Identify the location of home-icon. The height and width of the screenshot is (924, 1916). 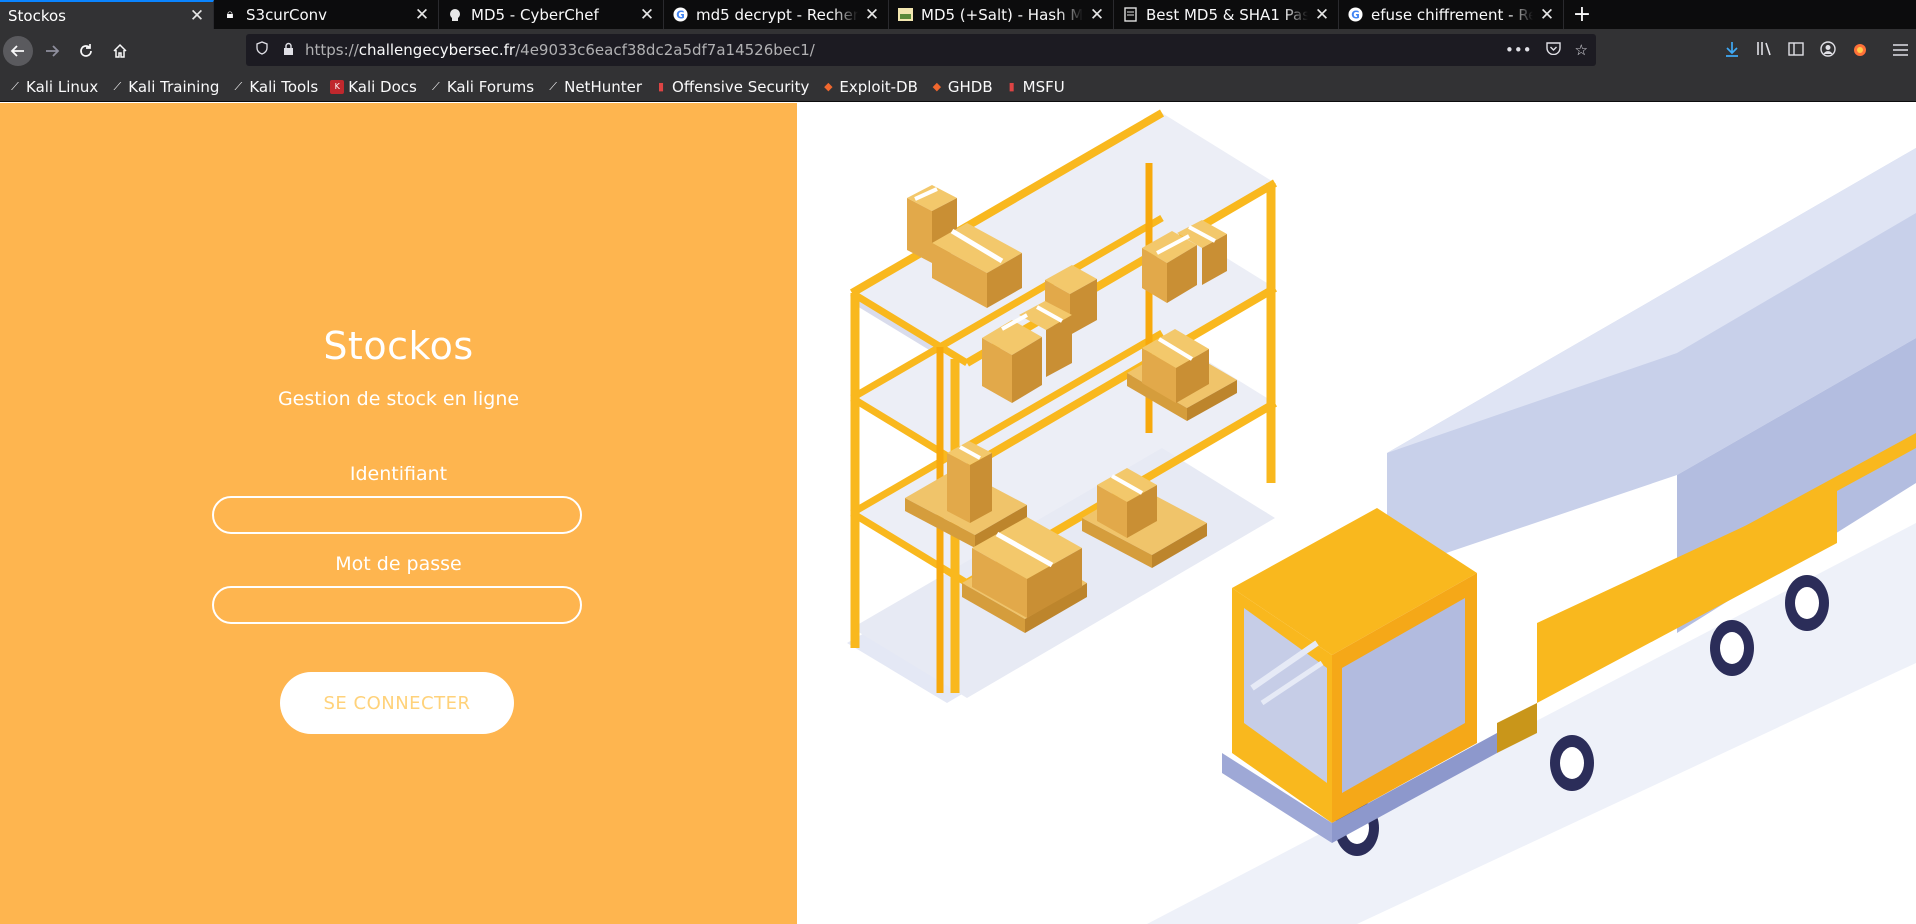
(120, 50).